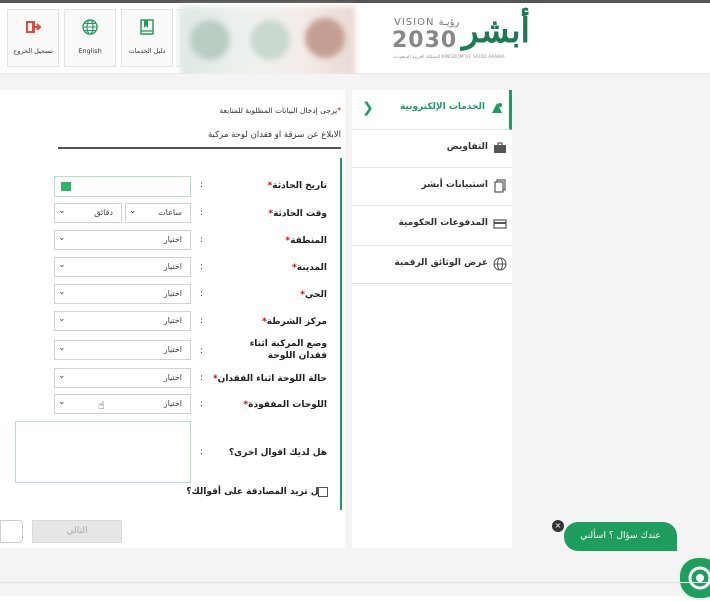 The width and height of the screenshot is (710, 602). What do you see at coordinates (455, 185) in the screenshot?
I see `sidebar-item-label: استبيانات أبشر` at bounding box center [455, 185].